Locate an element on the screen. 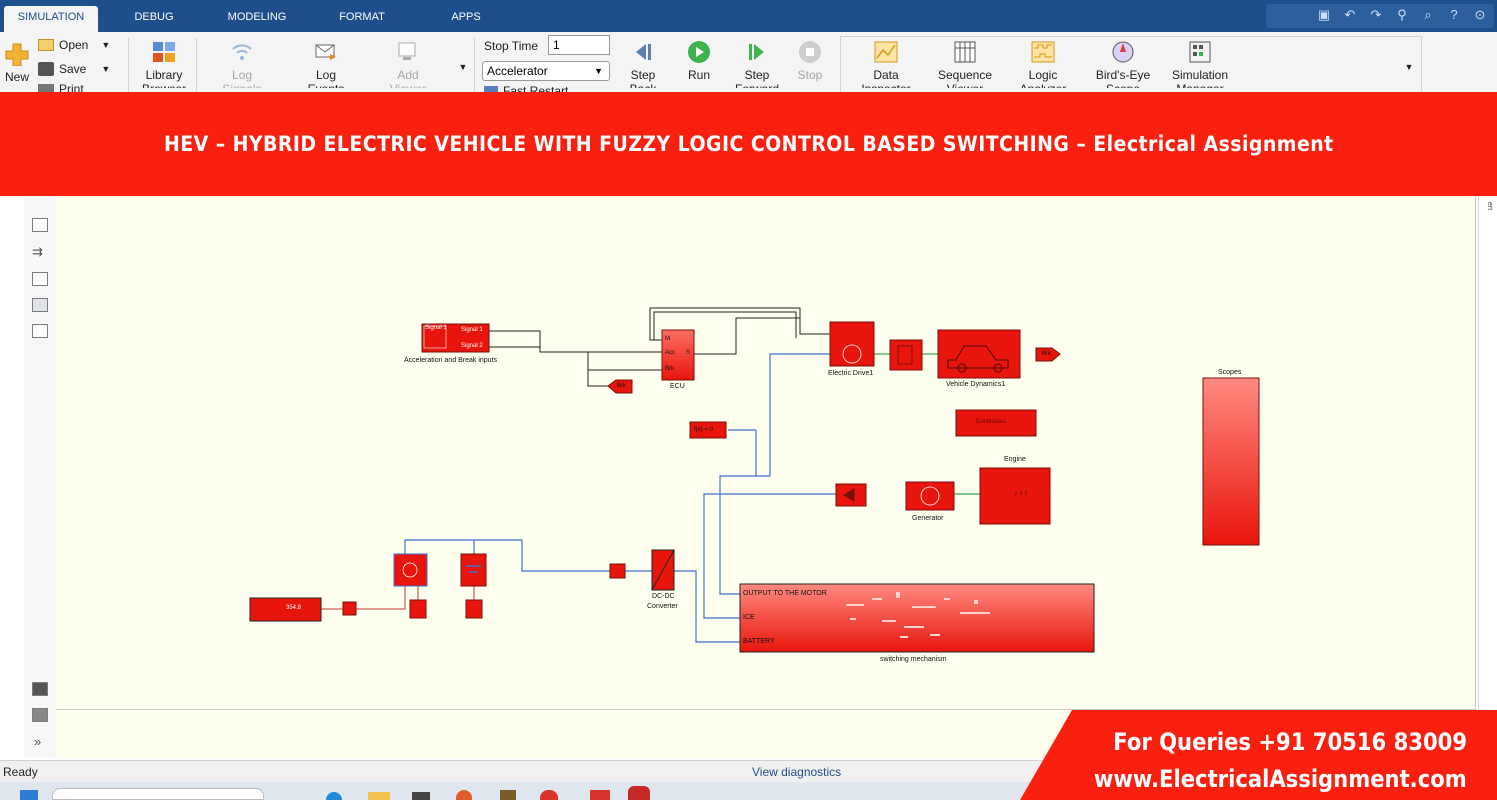  accel-caption: Acceleration and Break inputs is located at coordinates (450, 360).